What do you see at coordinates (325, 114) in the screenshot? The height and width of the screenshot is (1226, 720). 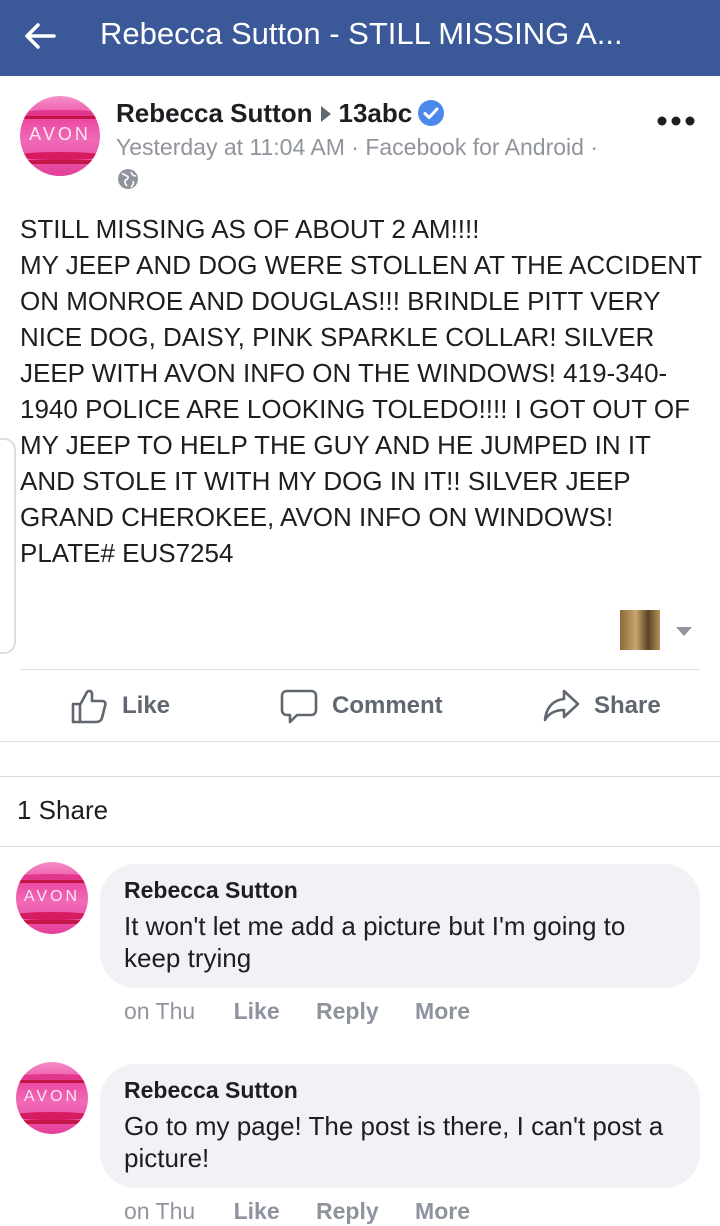 I see `arrow-right-icon` at bounding box center [325, 114].